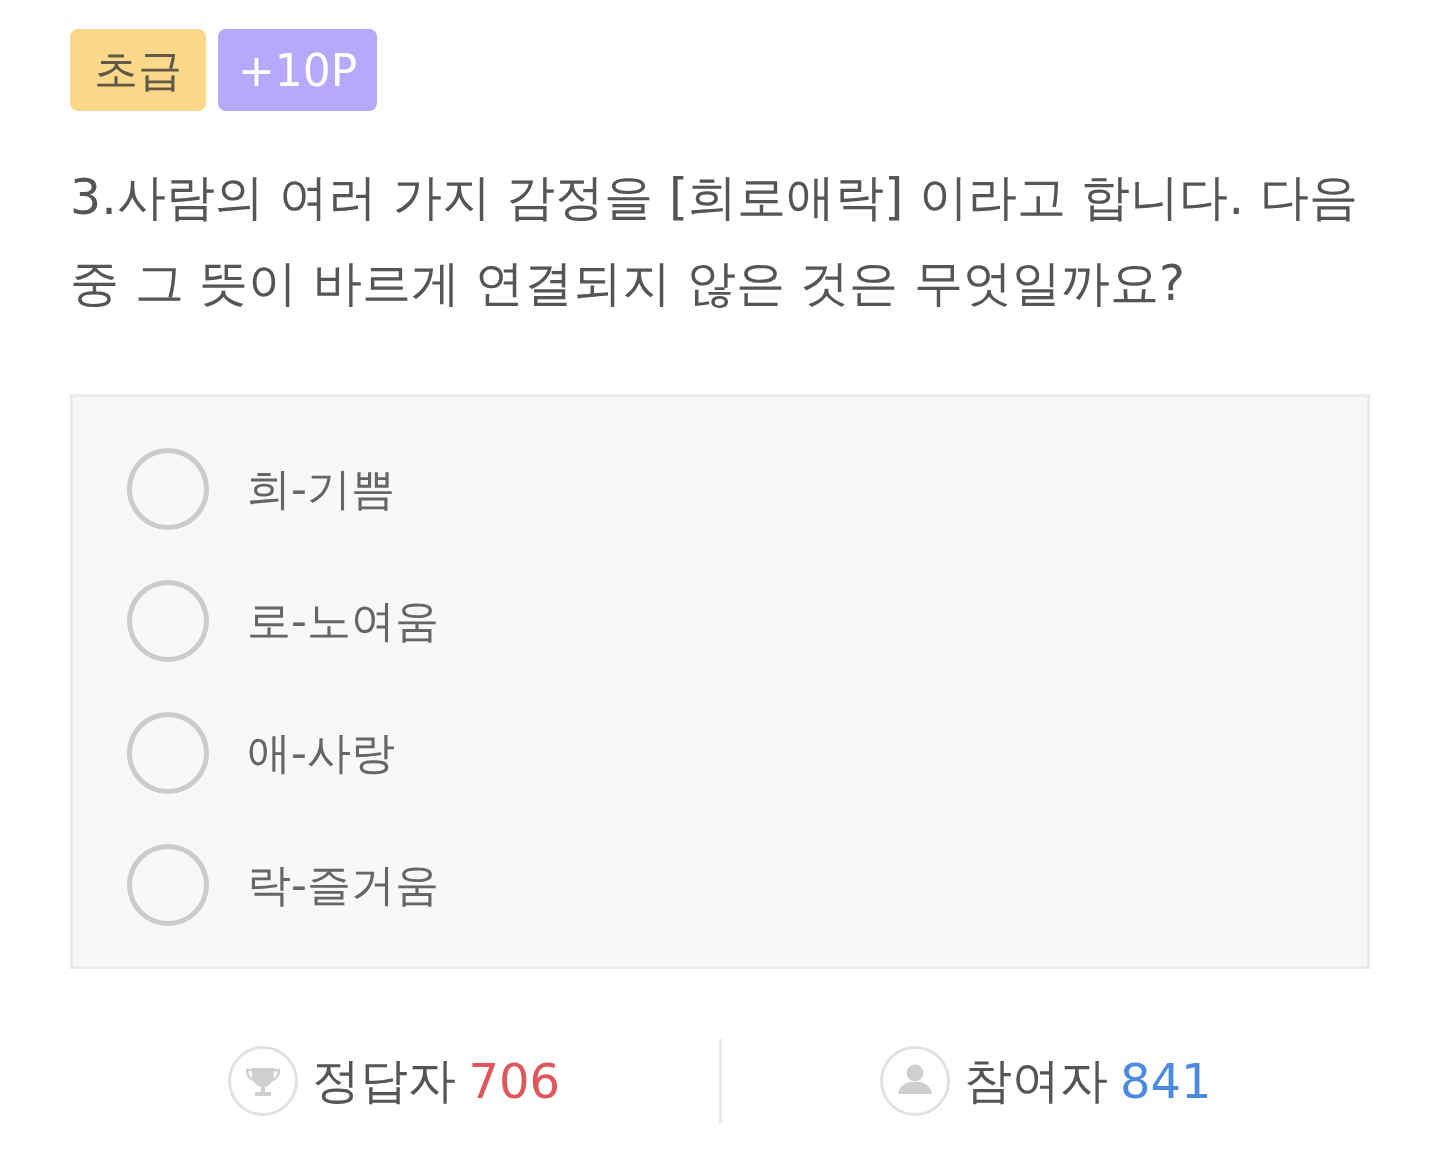 The height and width of the screenshot is (1169, 1439). Describe the element at coordinates (343, 885) in the screenshot. I see `option-label: 락-즐거움` at that location.